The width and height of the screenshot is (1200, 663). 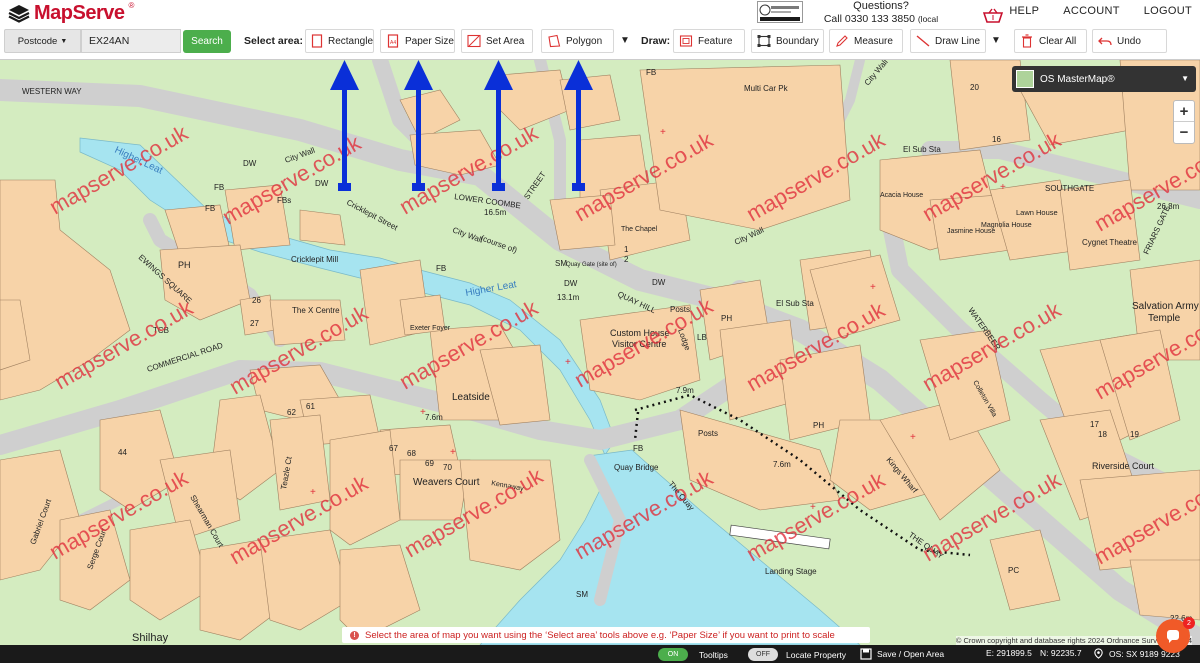 I want to click on label-fb1: FB, so click(x=219, y=187).